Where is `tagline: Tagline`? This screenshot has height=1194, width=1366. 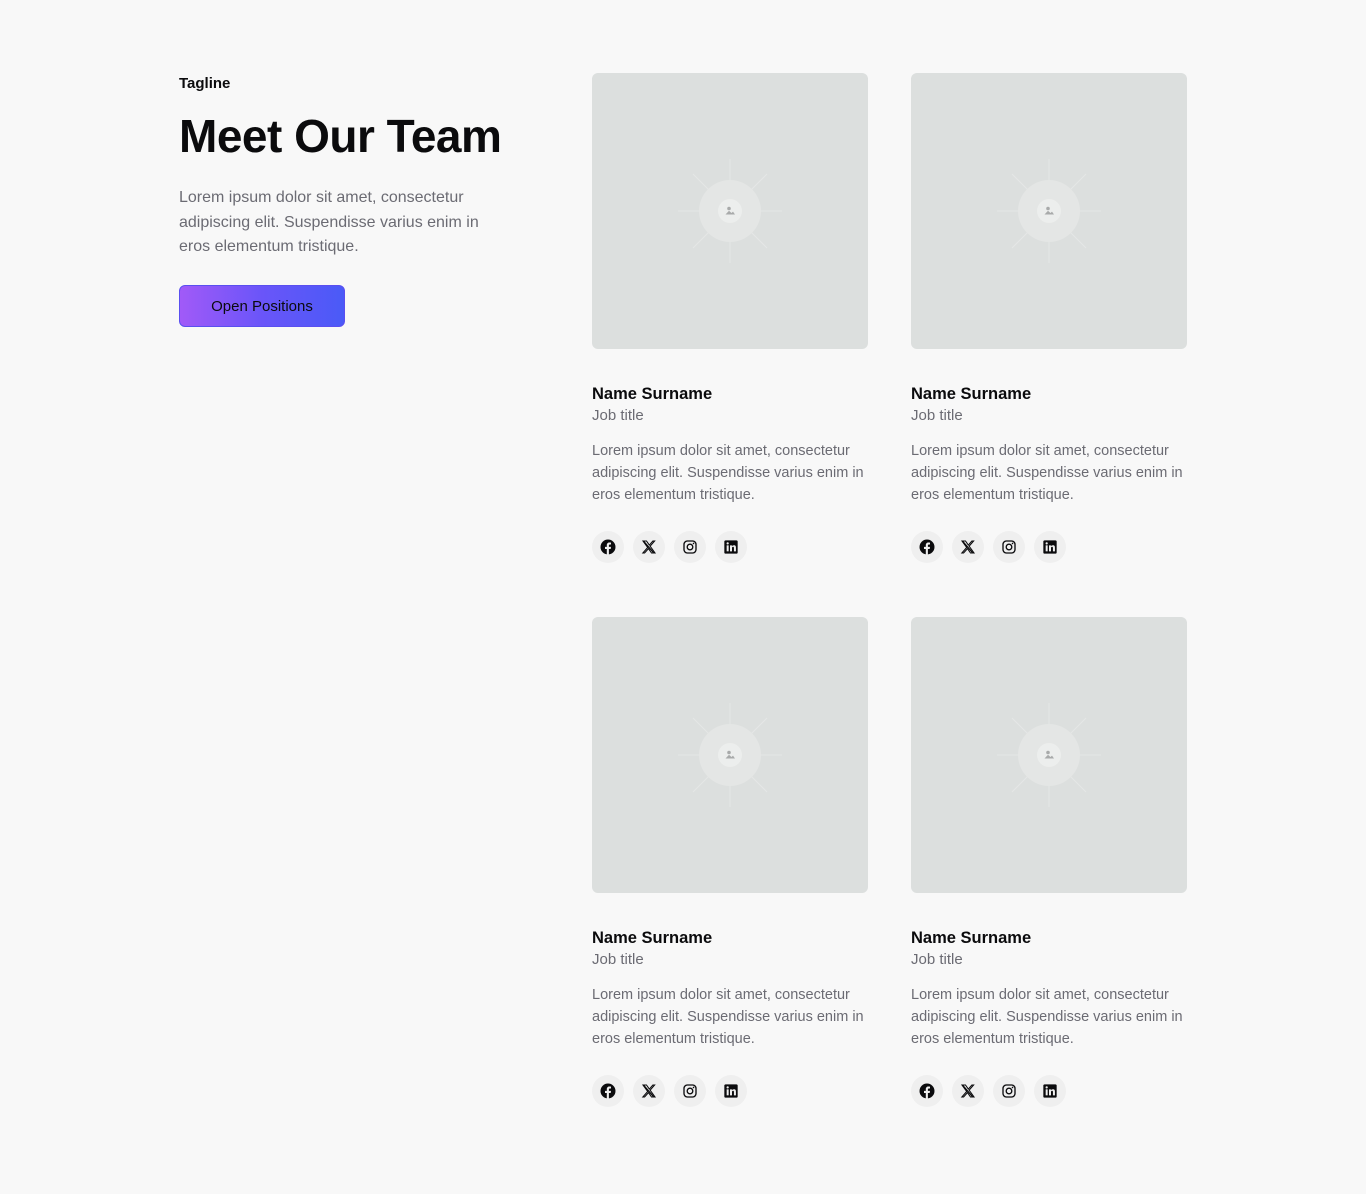 tagline: Tagline is located at coordinates (205, 83).